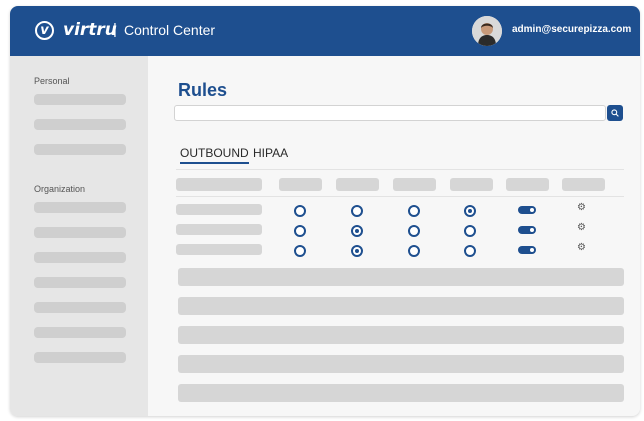 The image size is (644, 421). What do you see at coordinates (170, 30) in the screenshot?
I see `section-title: Control Center` at bounding box center [170, 30].